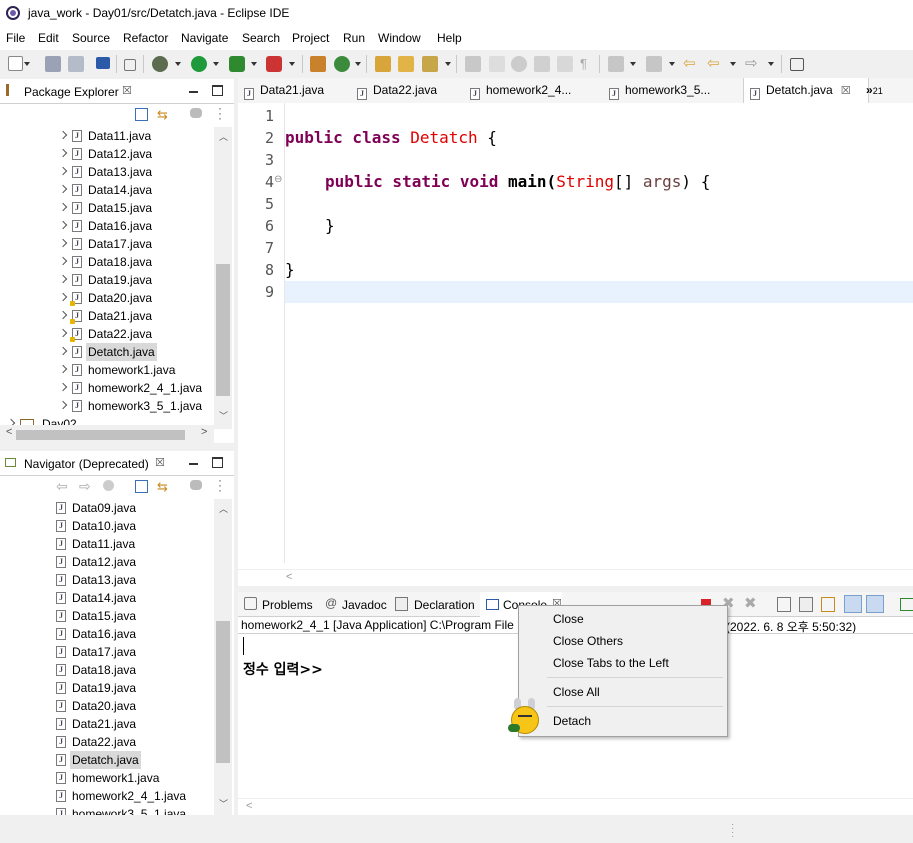 This screenshot has width=913, height=843. I want to click on tree-item: J Detatch.java, so click(107, 760).